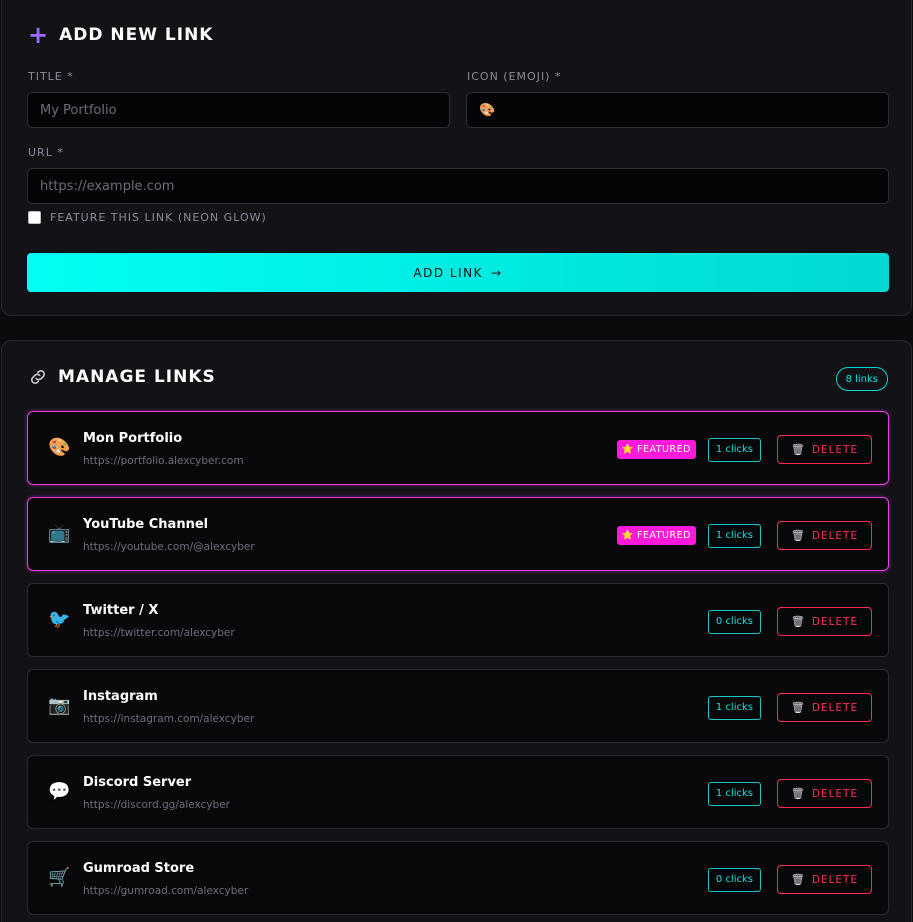 The width and height of the screenshot is (913, 922). What do you see at coordinates (458, 186) in the screenshot?
I see `url-input` at bounding box center [458, 186].